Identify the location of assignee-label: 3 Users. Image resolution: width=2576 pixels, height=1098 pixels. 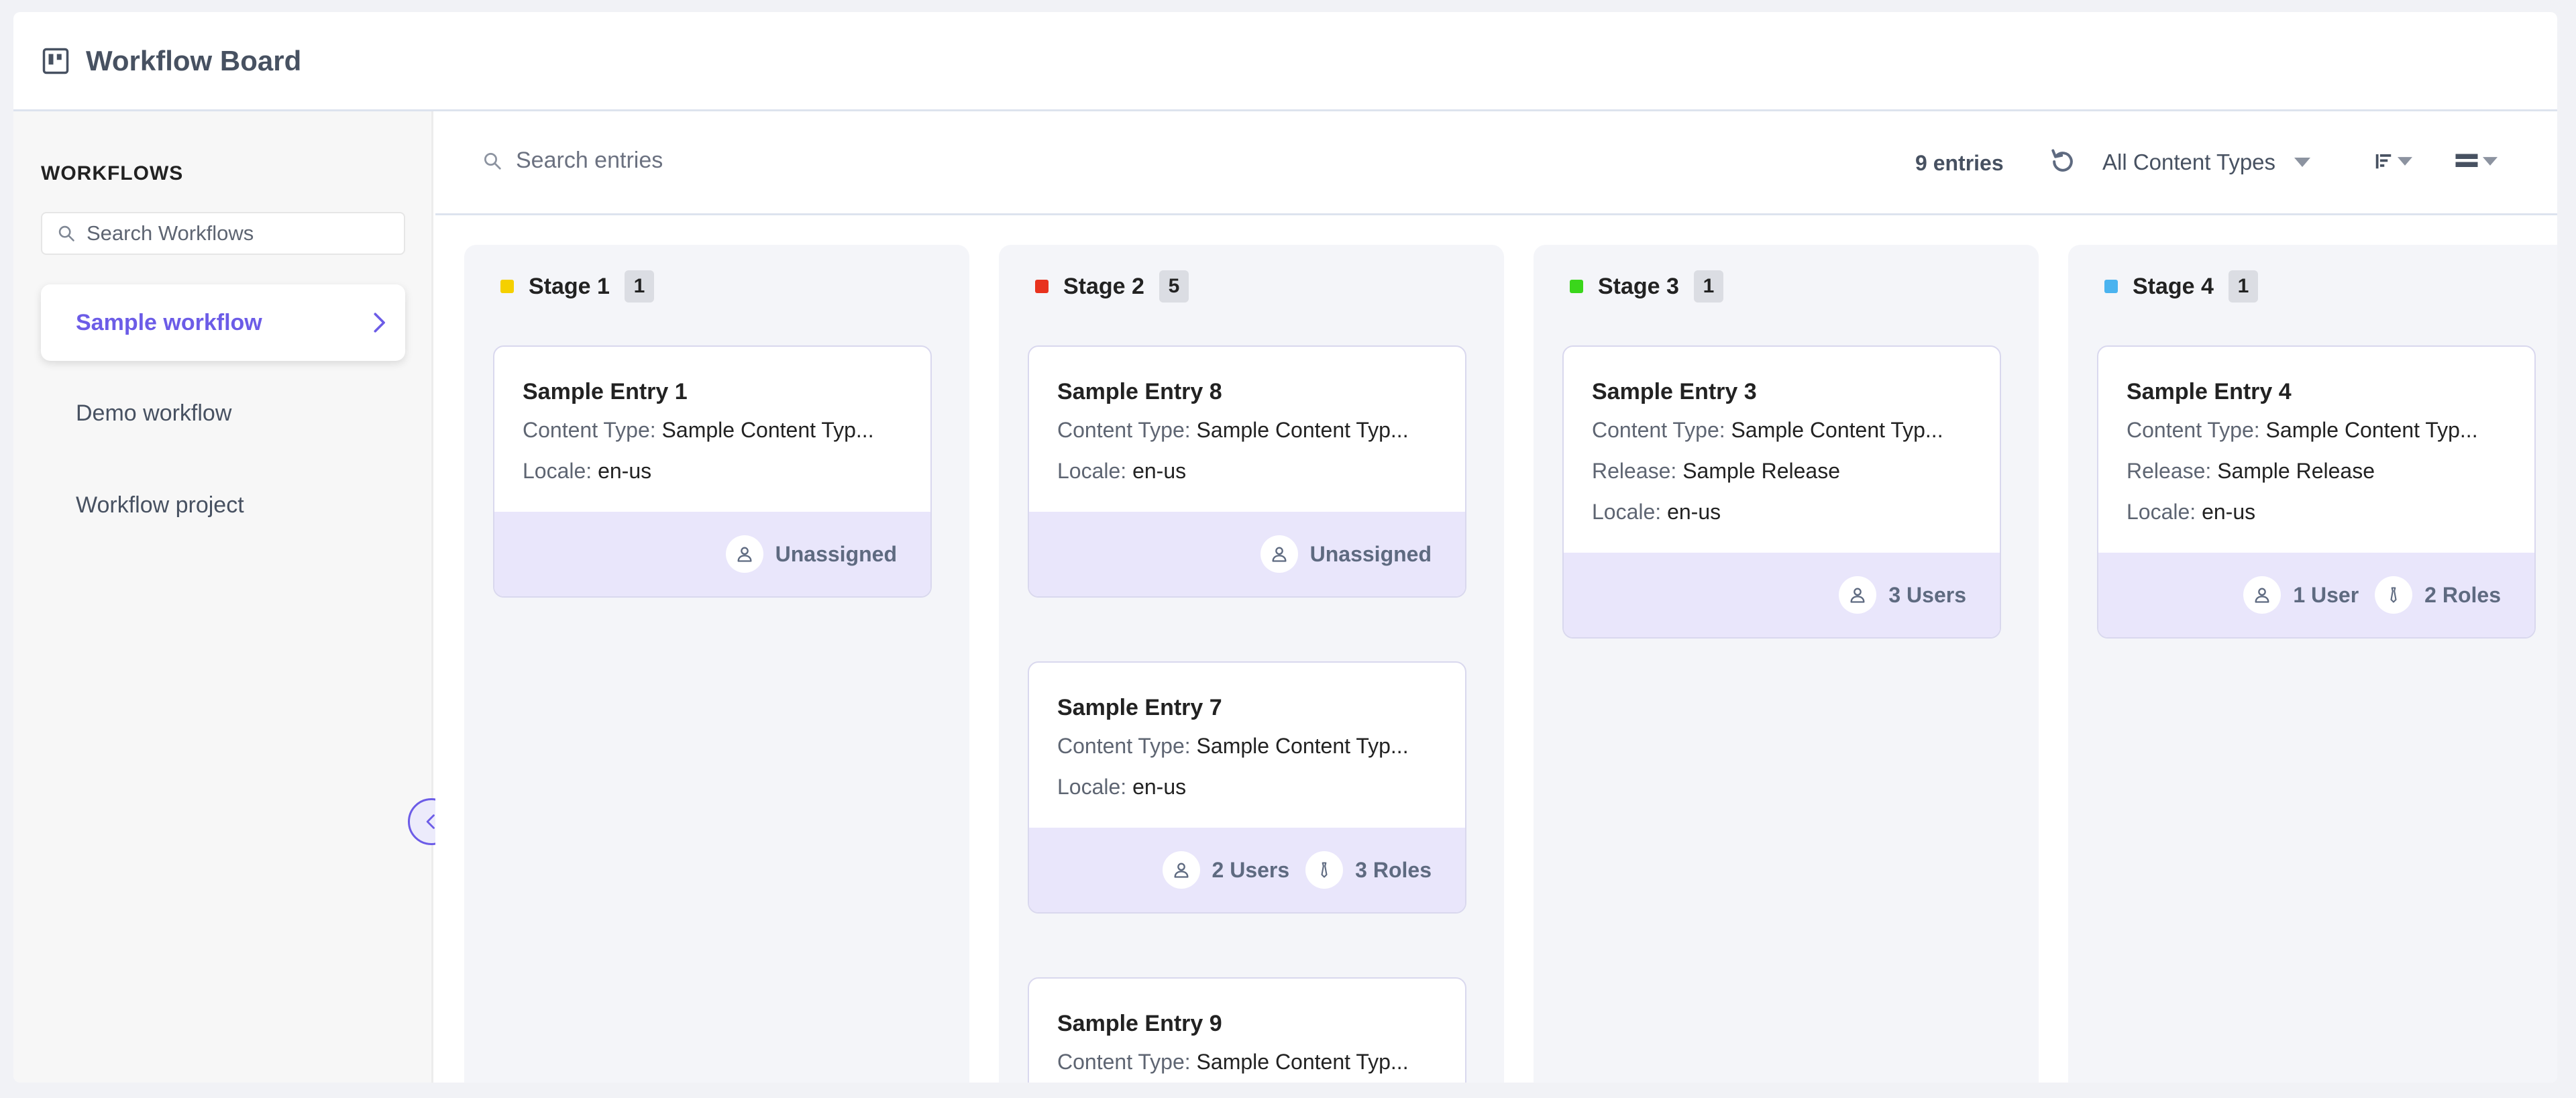
(1927, 594).